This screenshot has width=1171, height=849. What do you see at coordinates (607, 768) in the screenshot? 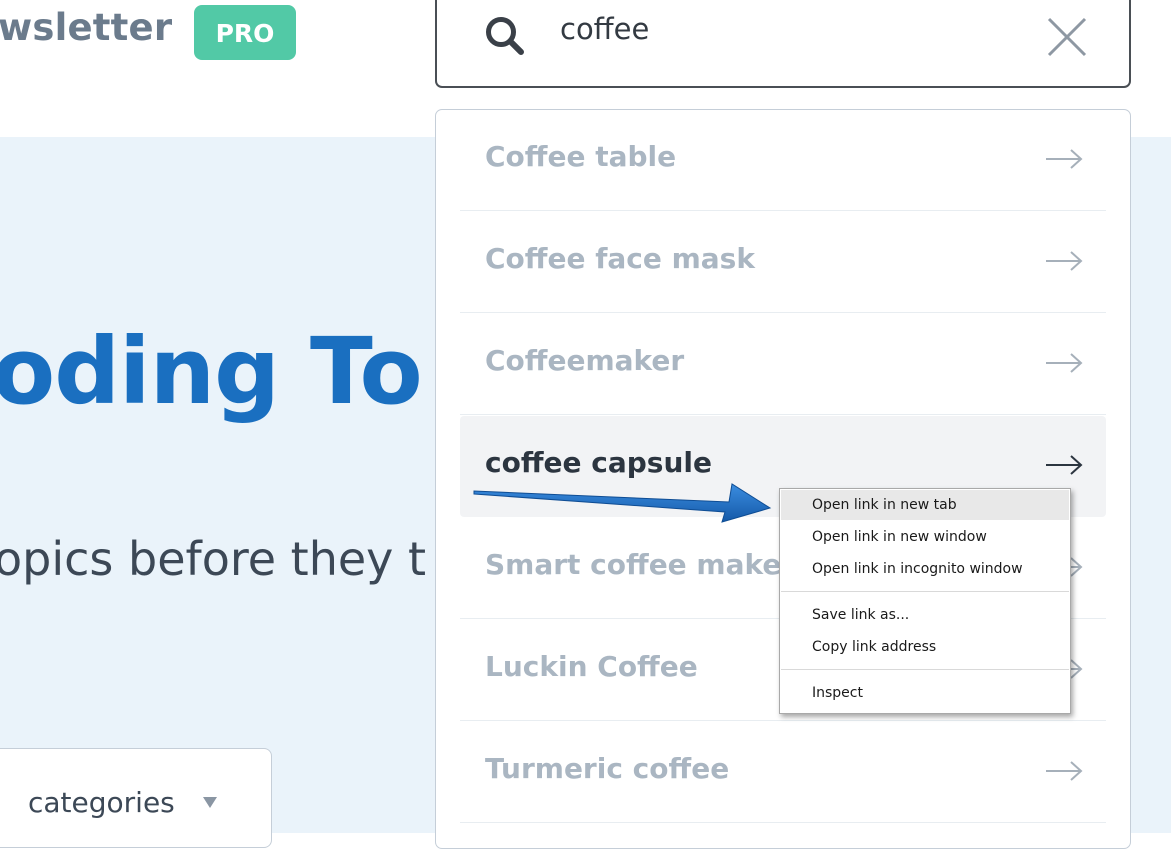
I see `suggestion-label: Turmeric coffee` at bounding box center [607, 768].